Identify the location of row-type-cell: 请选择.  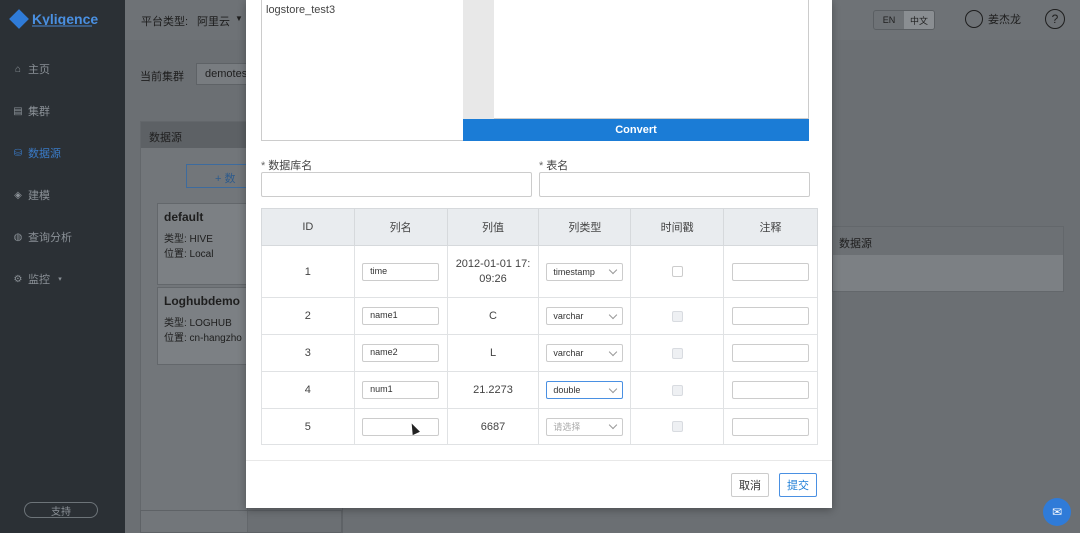
(585, 426).